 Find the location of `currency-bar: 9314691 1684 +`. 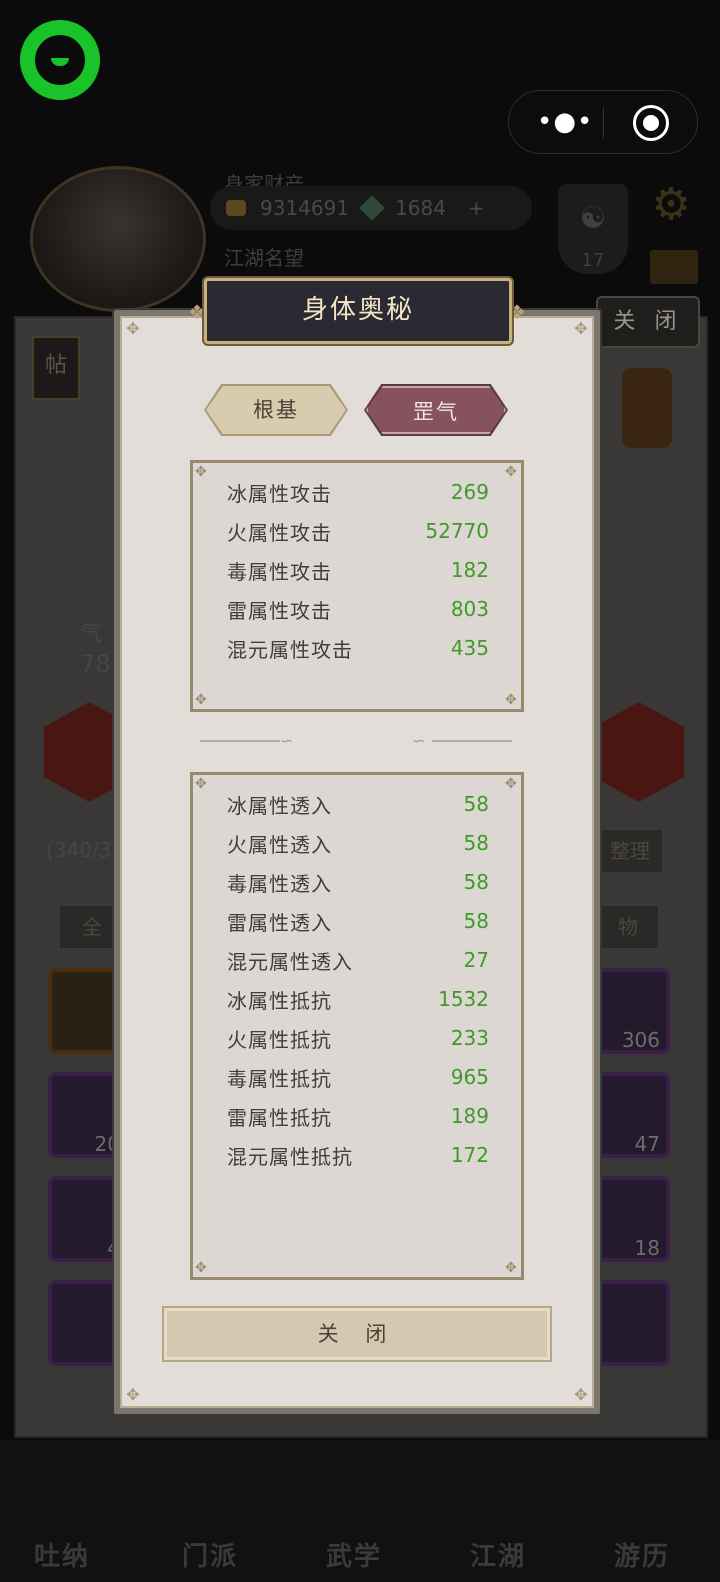

currency-bar: 9314691 1684 + is located at coordinates (371, 208).